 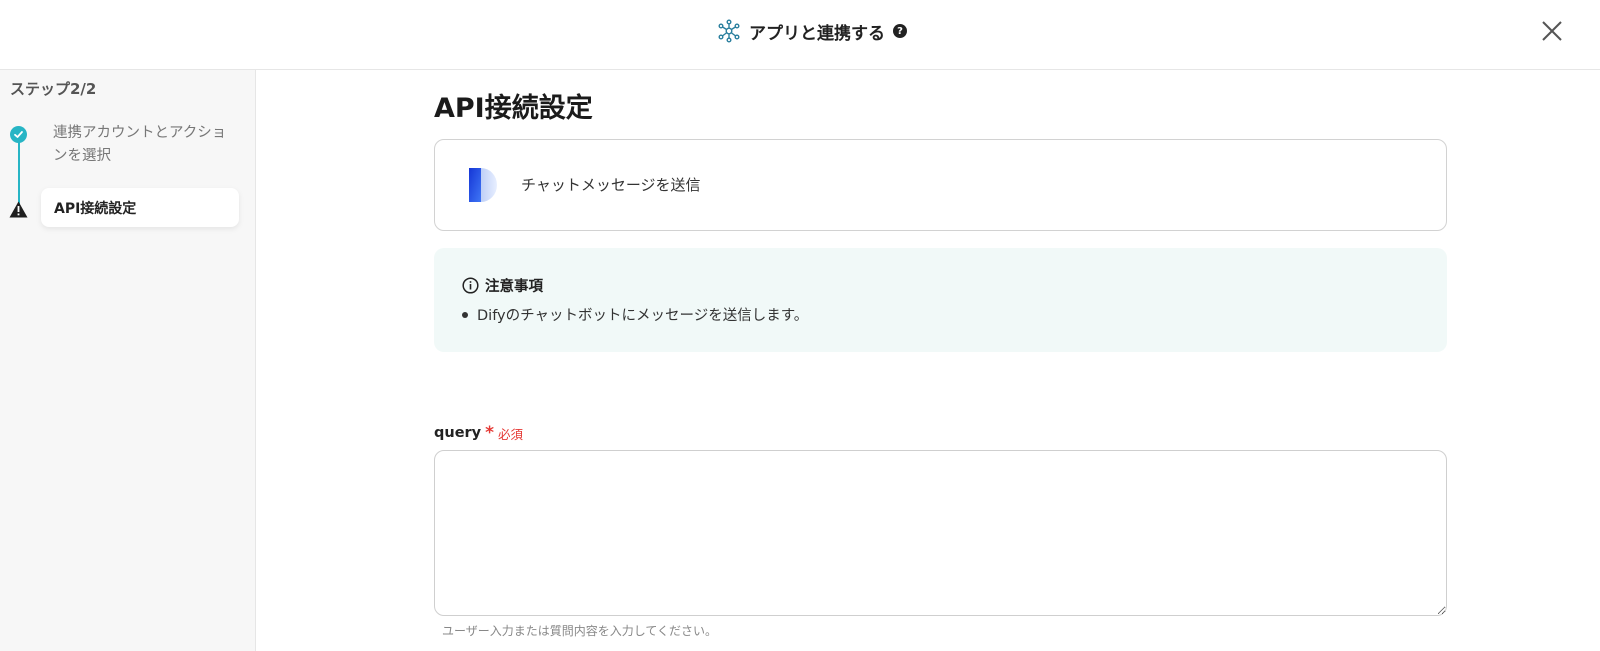 I want to click on notice-box: 注意事項 Difyのチャットボットにメッセージを送信します。, so click(x=940, y=300).